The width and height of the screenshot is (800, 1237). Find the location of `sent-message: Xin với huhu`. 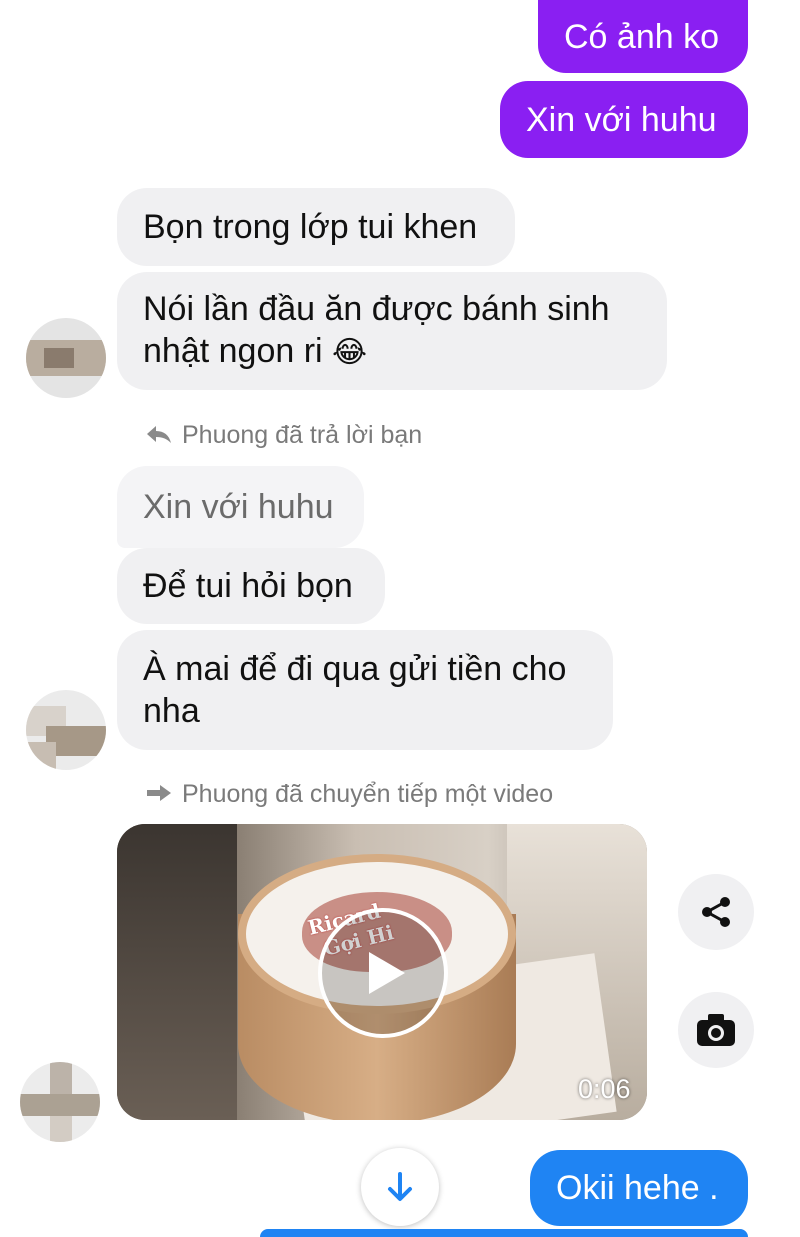

sent-message: Xin với huhu is located at coordinates (624, 119).